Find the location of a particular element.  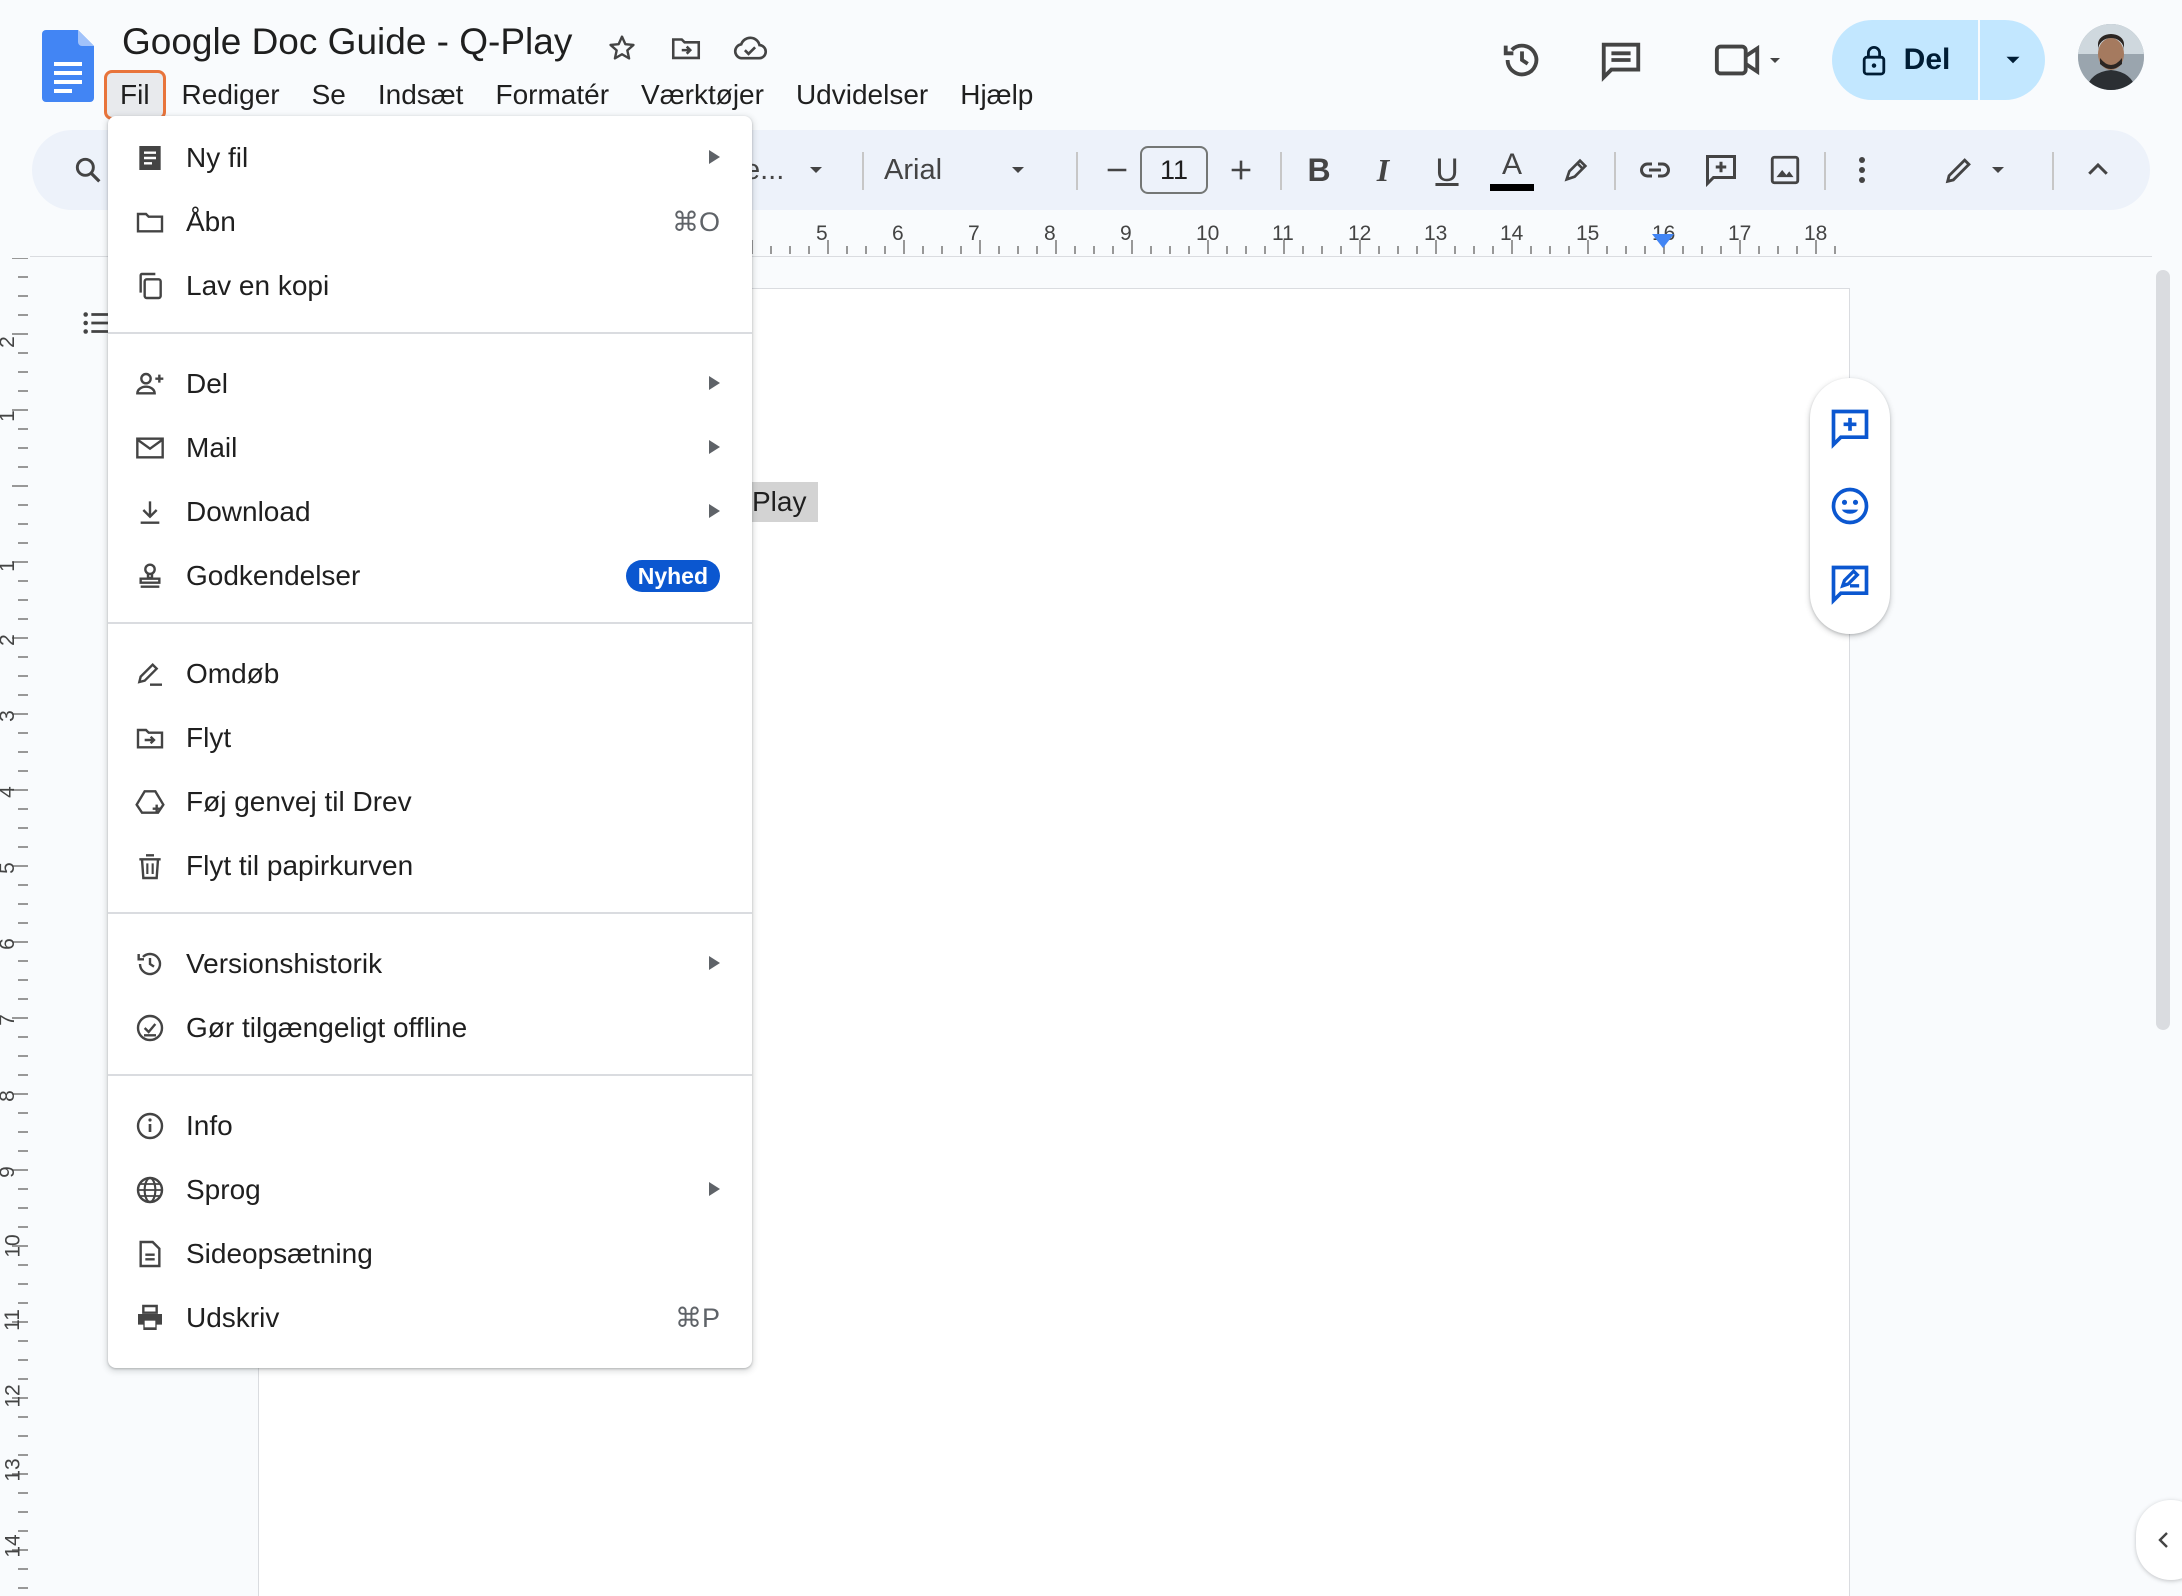

file-menu-item-person-add: Del is located at coordinates (430, 384).